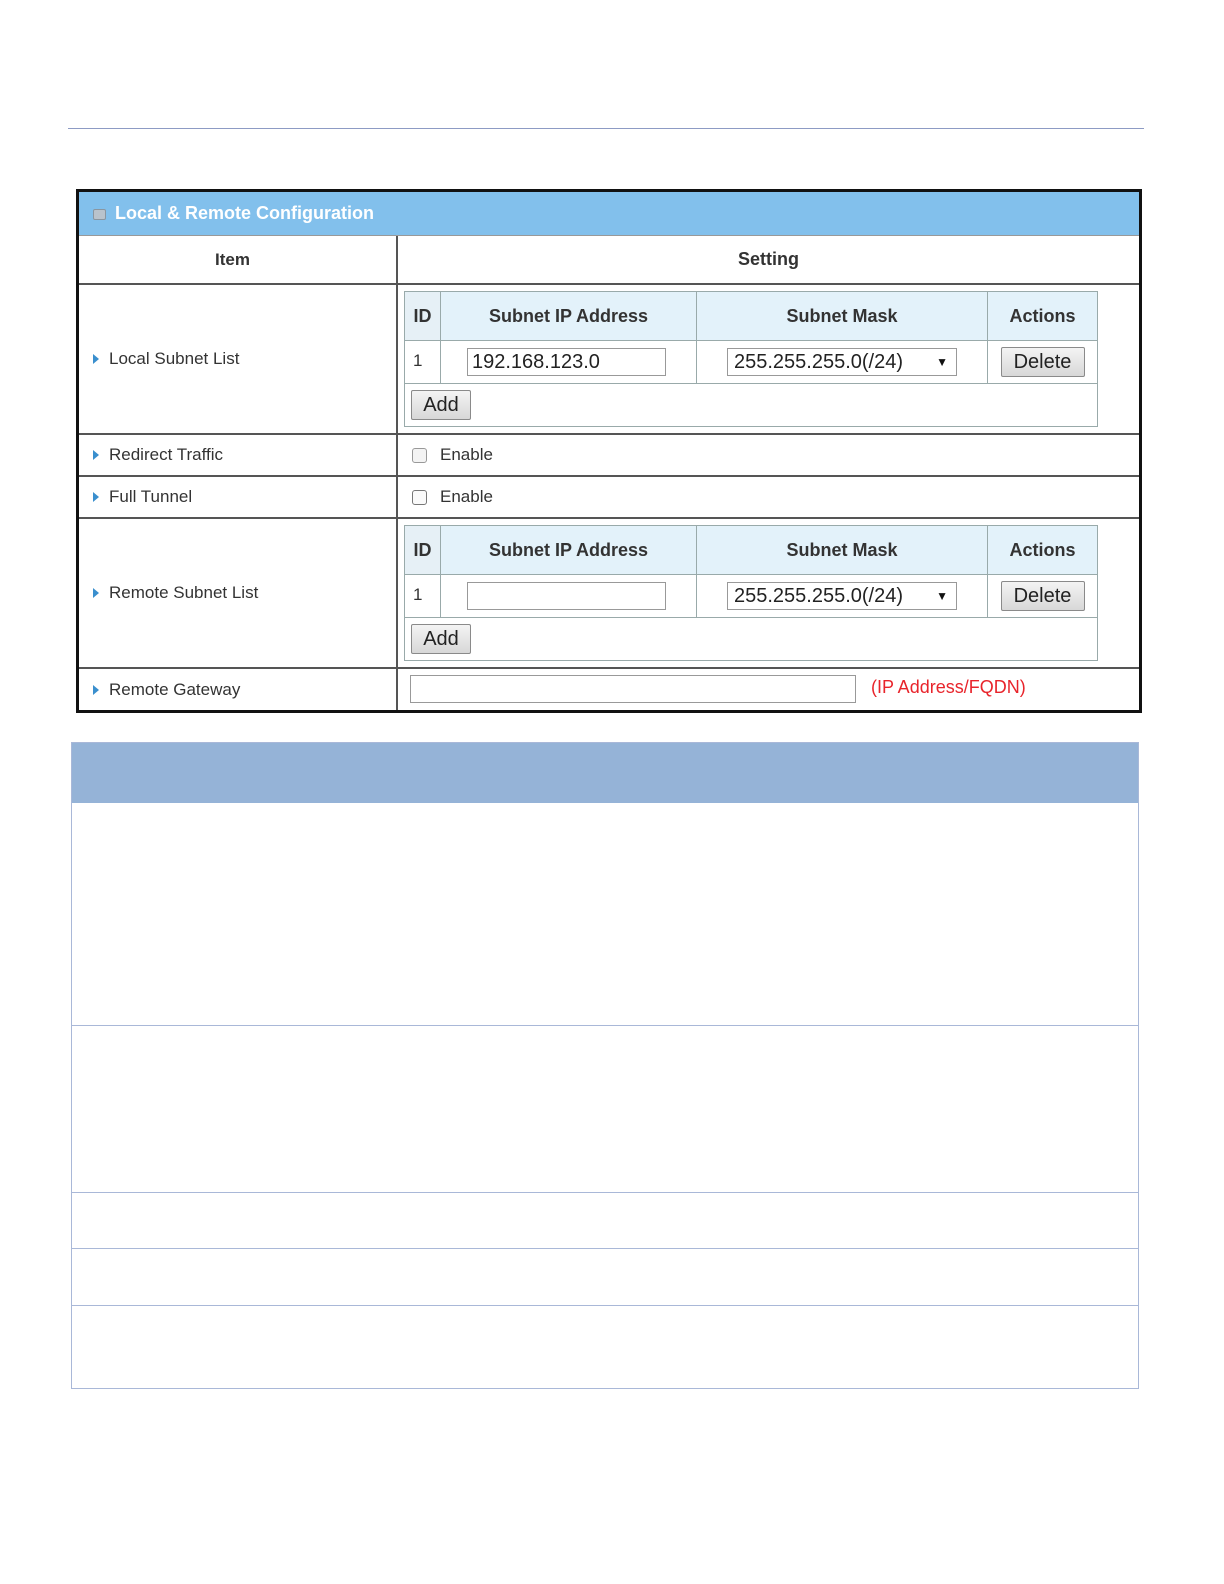 The width and height of the screenshot is (1224, 1584). What do you see at coordinates (768, 455) in the screenshot?
I see `redirect-traffic-setting: Enable` at bounding box center [768, 455].